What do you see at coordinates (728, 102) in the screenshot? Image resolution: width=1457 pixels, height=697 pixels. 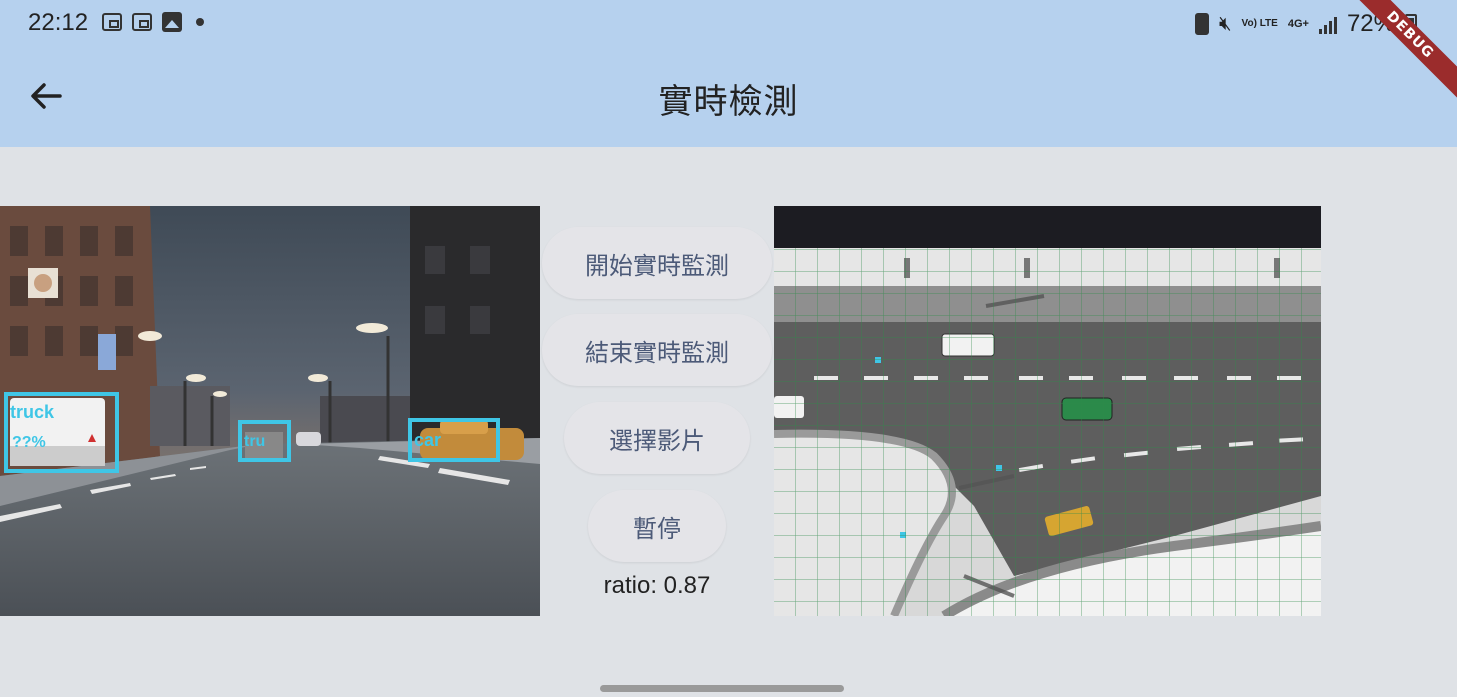 I see `page-title: 實時檢測` at bounding box center [728, 102].